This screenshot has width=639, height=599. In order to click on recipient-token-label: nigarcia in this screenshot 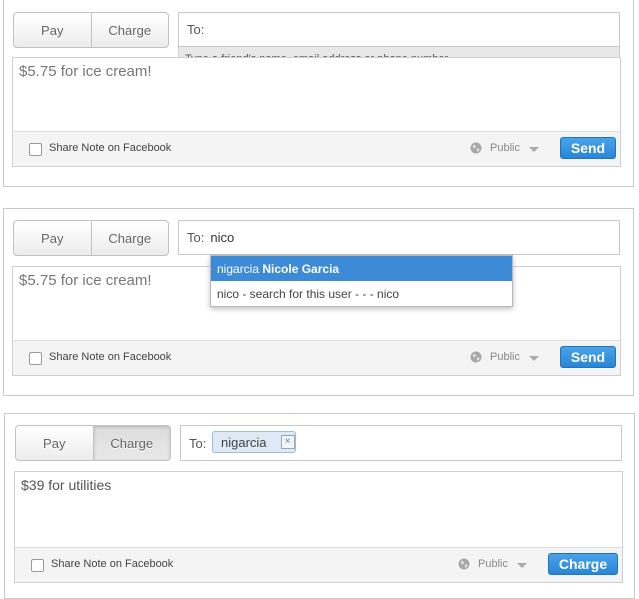, I will do `click(244, 442)`.